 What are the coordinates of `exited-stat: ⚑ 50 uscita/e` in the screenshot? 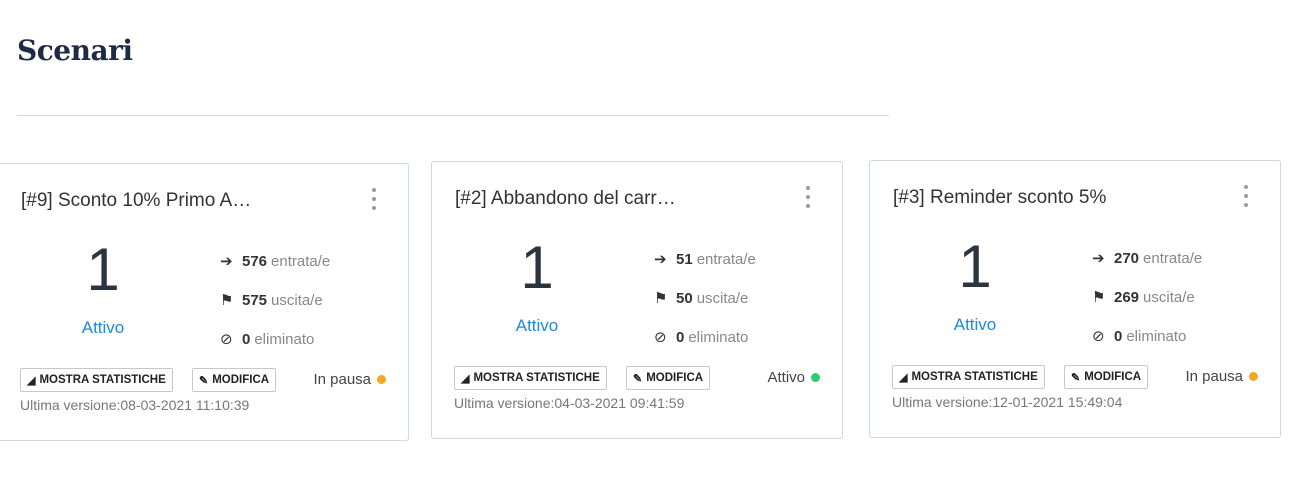 It's located at (701, 298).